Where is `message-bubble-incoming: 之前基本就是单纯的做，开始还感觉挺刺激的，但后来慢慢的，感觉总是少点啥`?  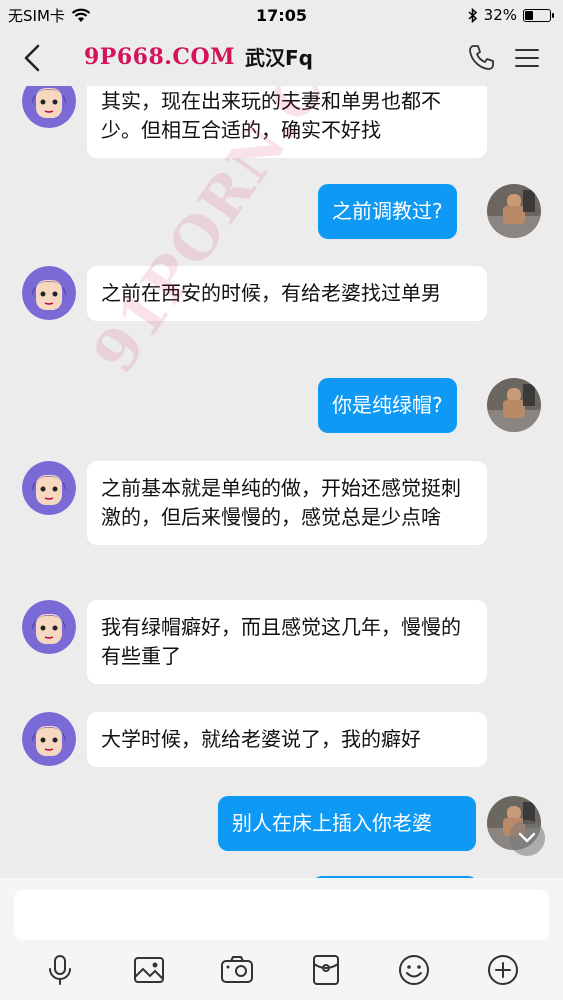
message-bubble-incoming: 之前基本就是单纯的做，开始还感觉挺刺激的，但后来慢慢的，感觉总是少点啥 is located at coordinates (287, 503).